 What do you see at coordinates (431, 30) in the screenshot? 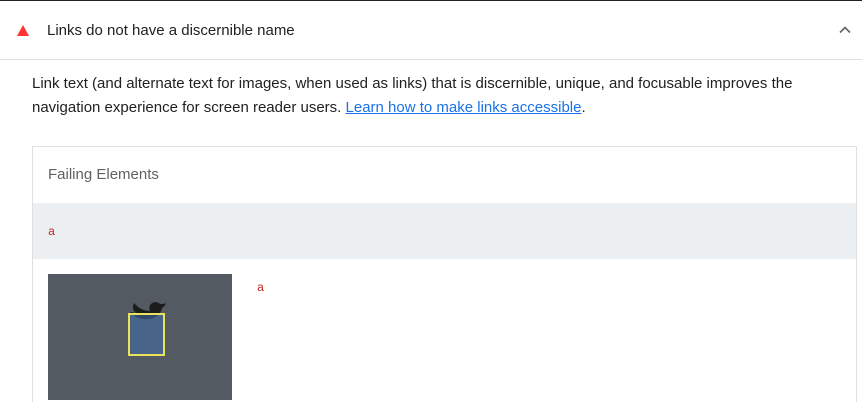
I see `audit-header: Links do not have a discernible name` at bounding box center [431, 30].